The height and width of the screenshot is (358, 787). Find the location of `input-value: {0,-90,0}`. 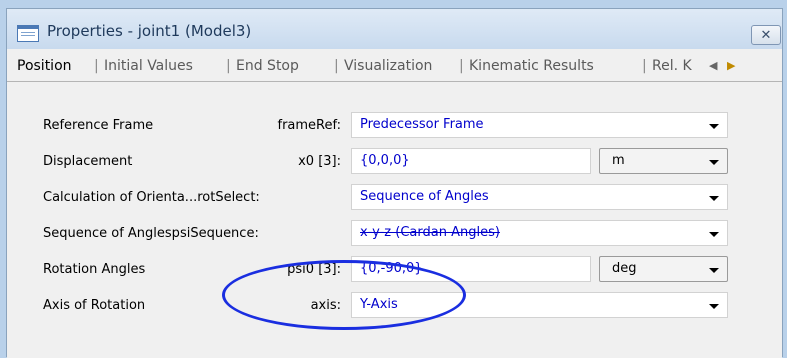

input-value: {0,-90,0} is located at coordinates (391, 268).